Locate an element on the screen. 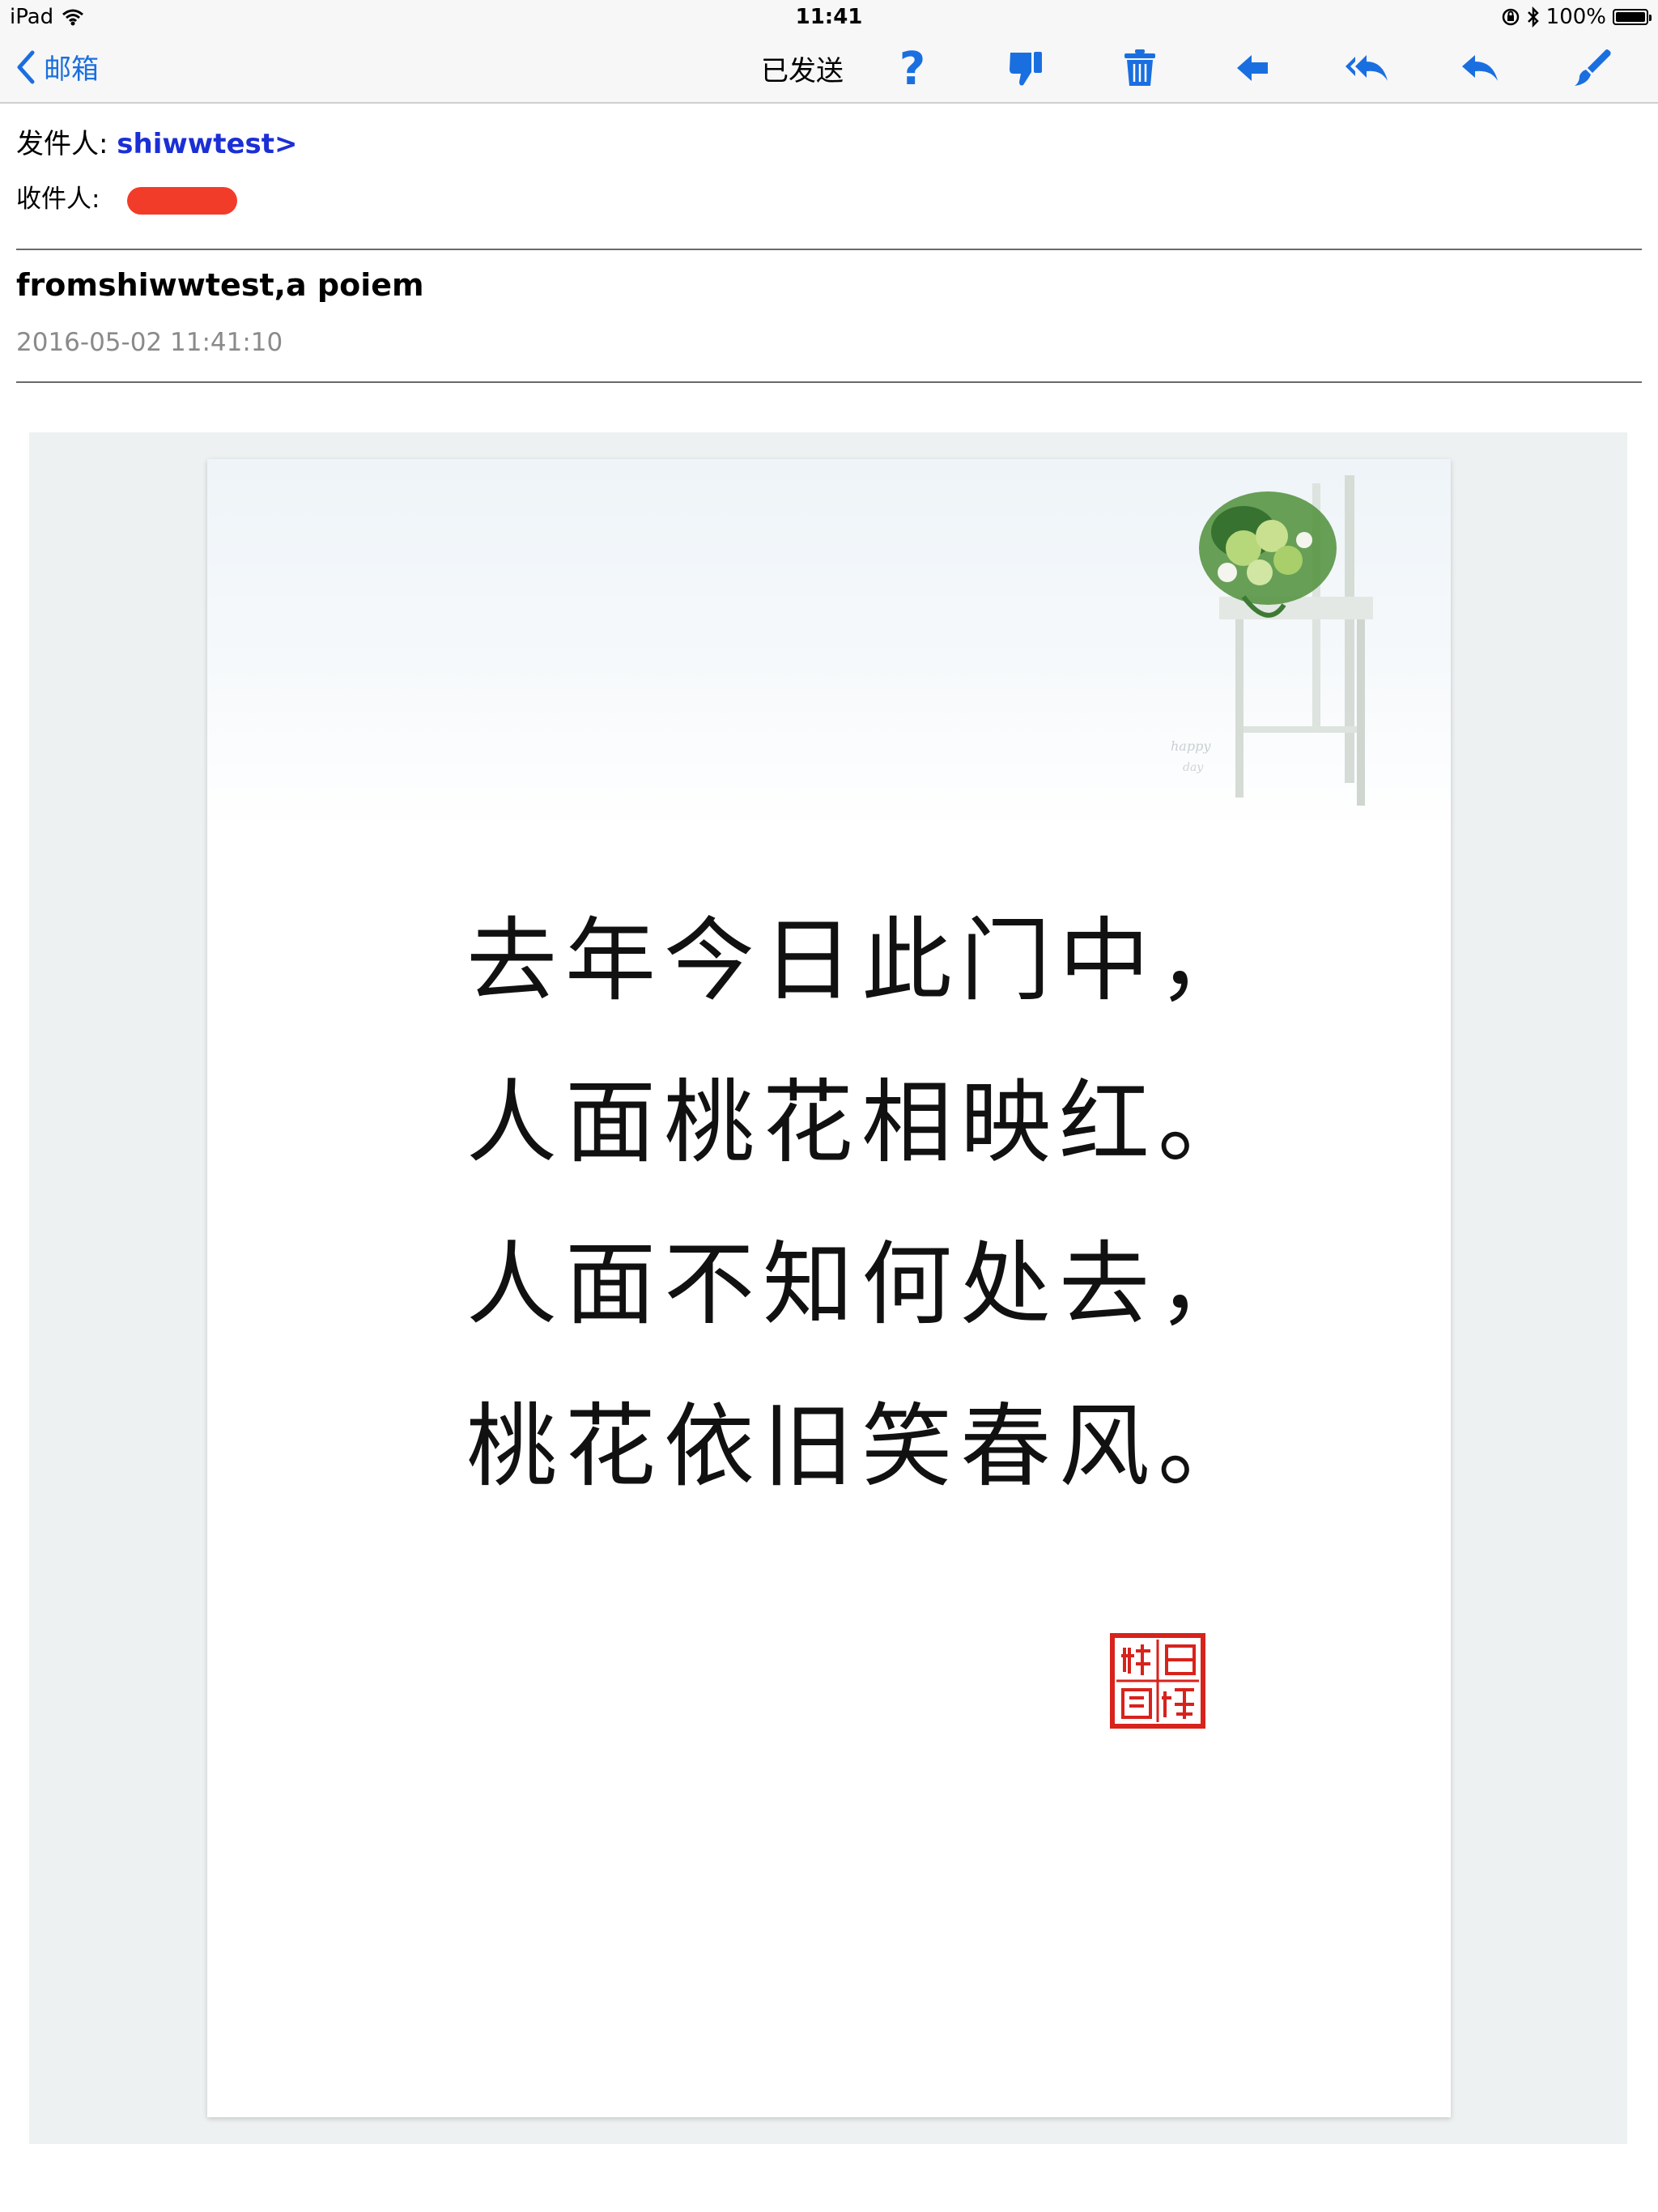  compose-icon is located at coordinates (1593, 67).